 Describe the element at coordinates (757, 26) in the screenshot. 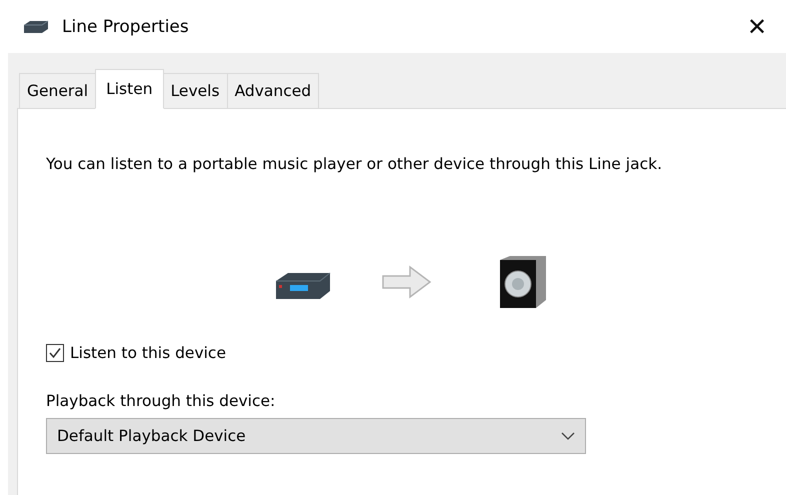

I see `close-button: ✕` at that location.